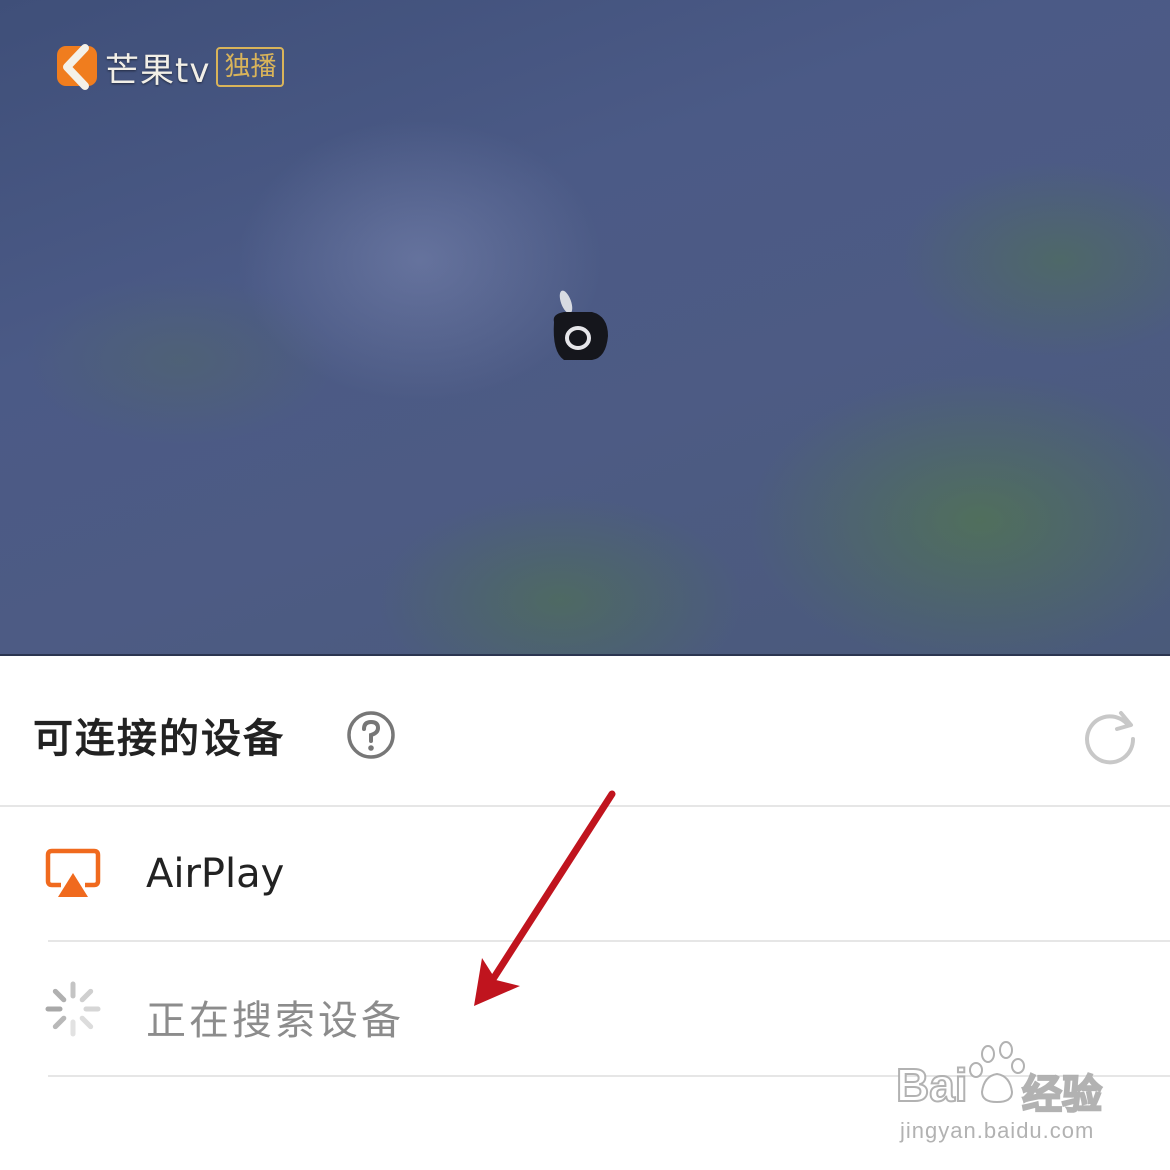 The width and height of the screenshot is (1170, 1170). What do you see at coordinates (73, 872) in the screenshot?
I see `airplay-icon` at bounding box center [73, 872].